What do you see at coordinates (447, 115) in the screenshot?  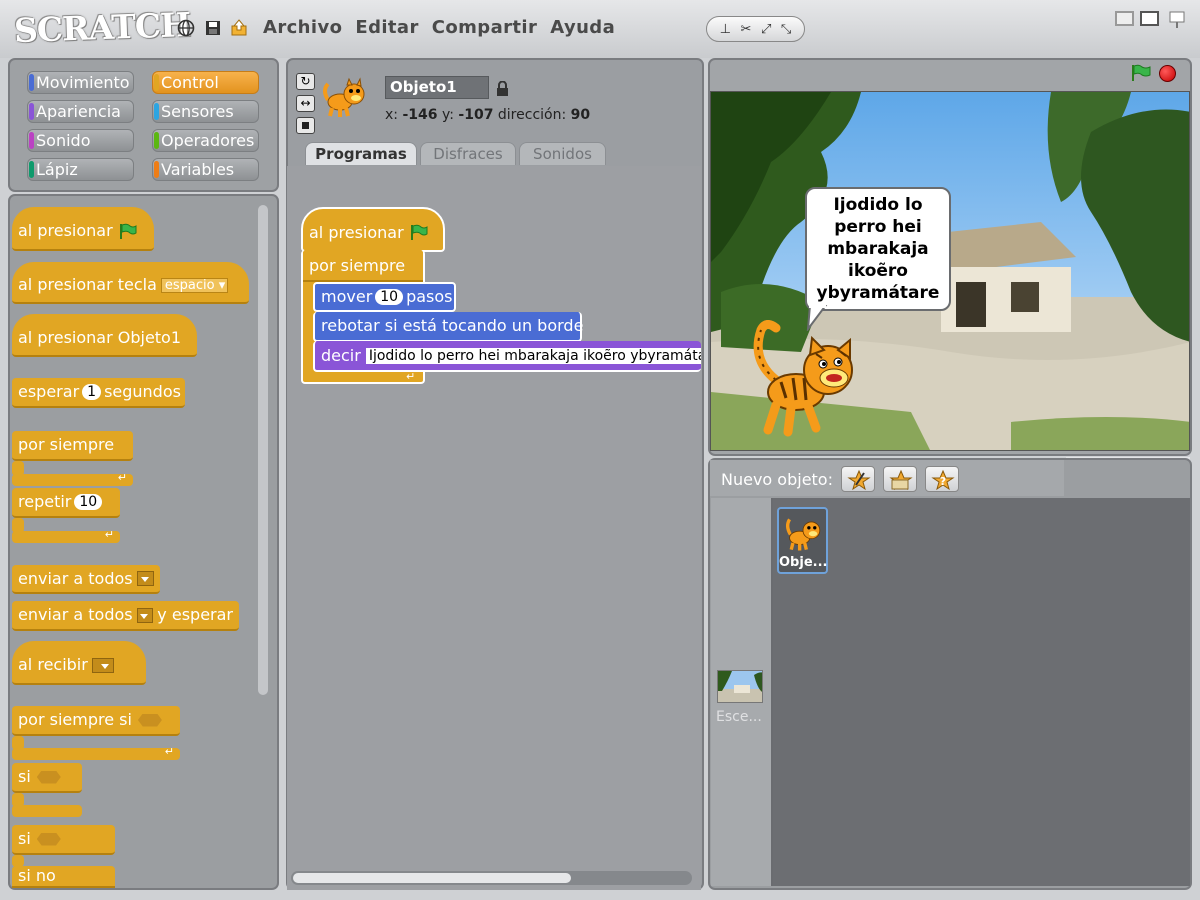 I see `y-label: y:` at bounding box center [447, 115].